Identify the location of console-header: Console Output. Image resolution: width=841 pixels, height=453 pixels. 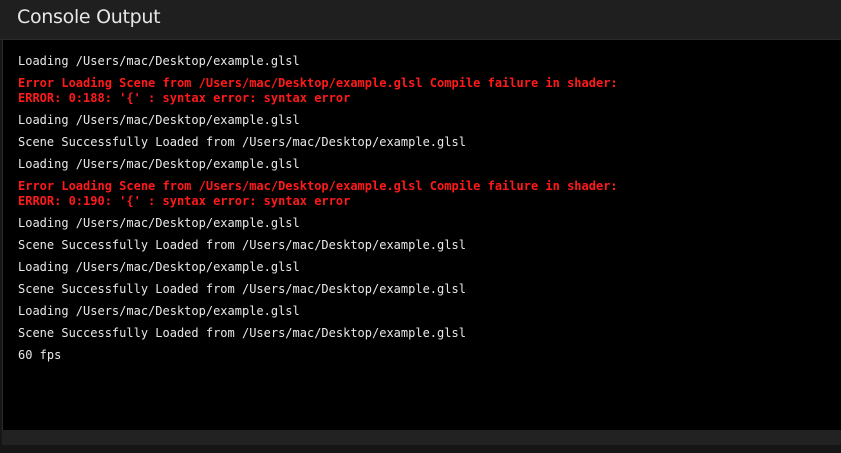
(420, 20).